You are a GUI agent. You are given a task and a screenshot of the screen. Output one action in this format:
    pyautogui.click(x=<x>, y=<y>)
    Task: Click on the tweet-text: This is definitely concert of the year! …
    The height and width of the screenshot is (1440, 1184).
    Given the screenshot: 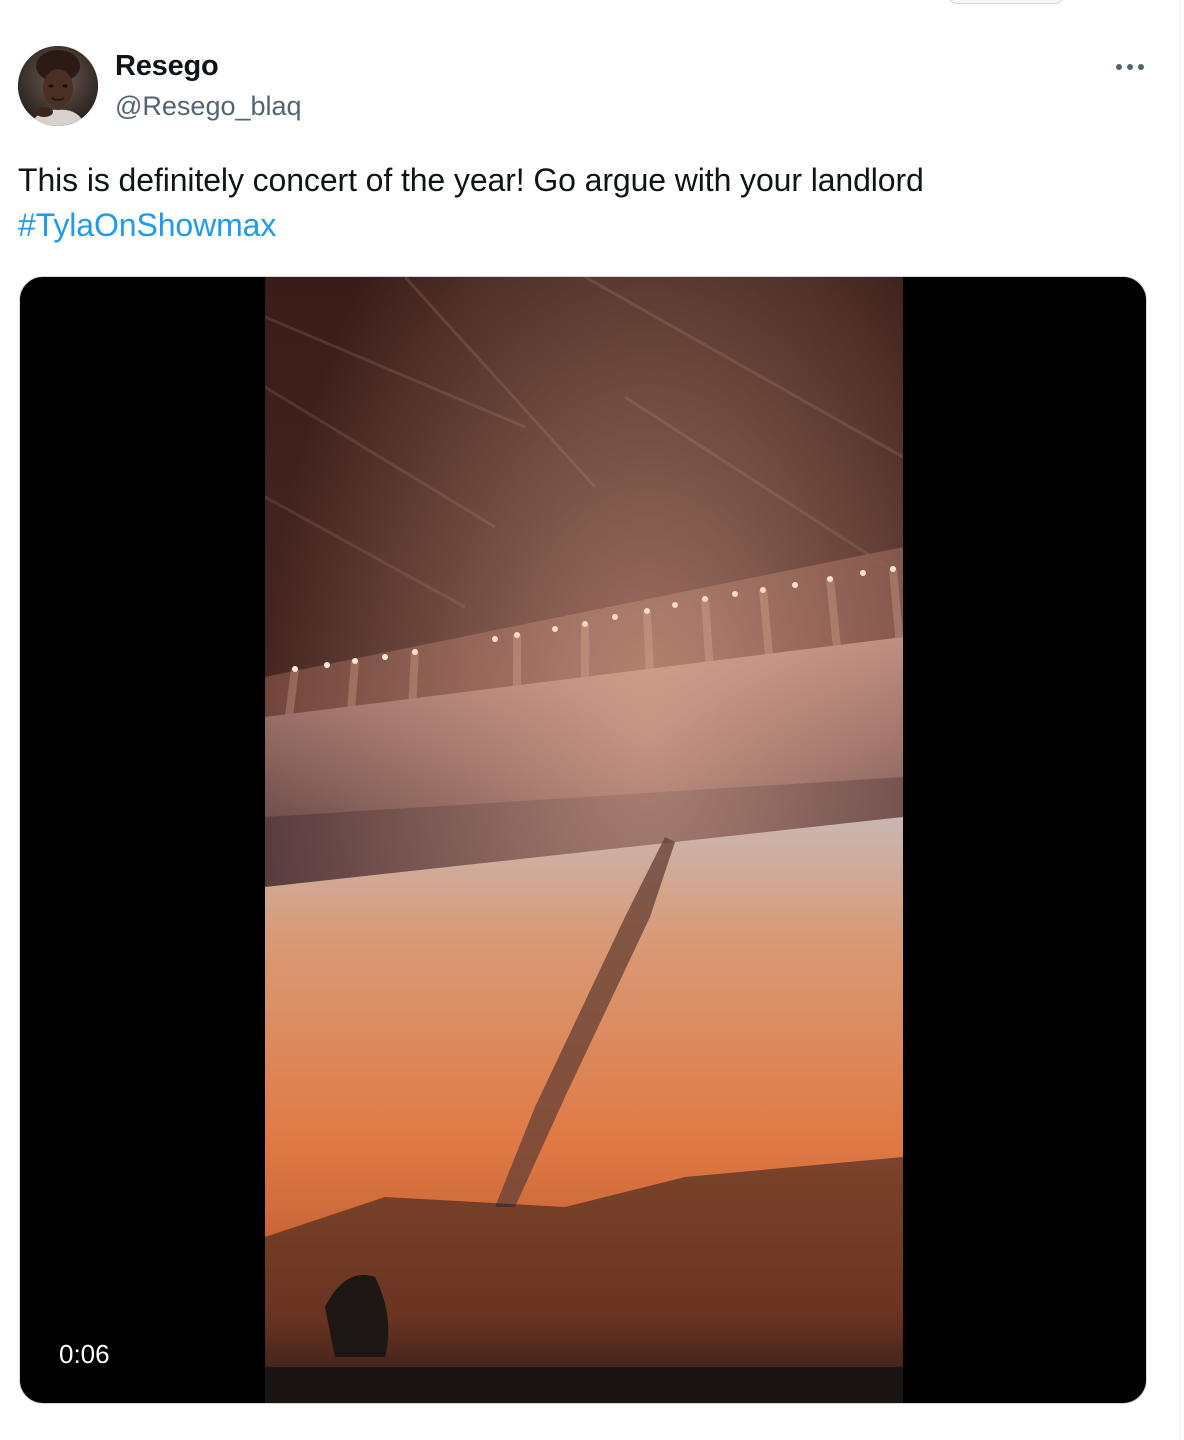 What is the action you would take?
    pyautogui.click(x=578, y=203)
    